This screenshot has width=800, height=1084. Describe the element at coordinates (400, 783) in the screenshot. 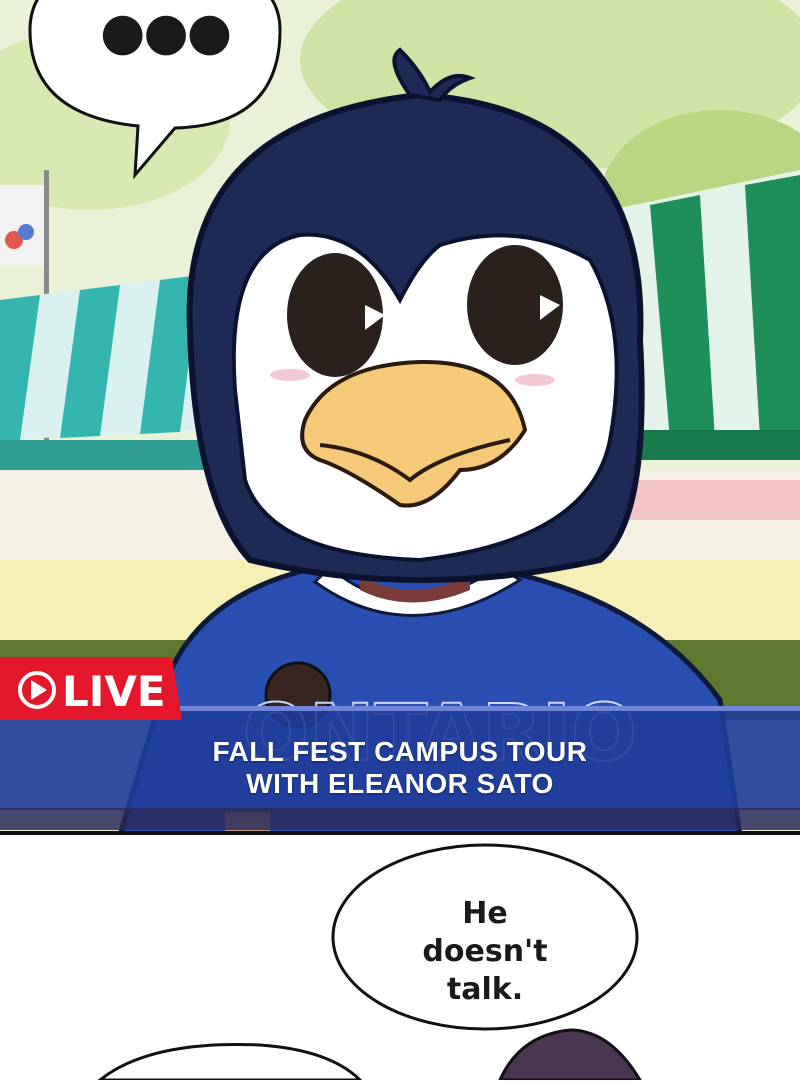

I see `banner-title-line-2: WITH ELEANOR SATO` at that location.